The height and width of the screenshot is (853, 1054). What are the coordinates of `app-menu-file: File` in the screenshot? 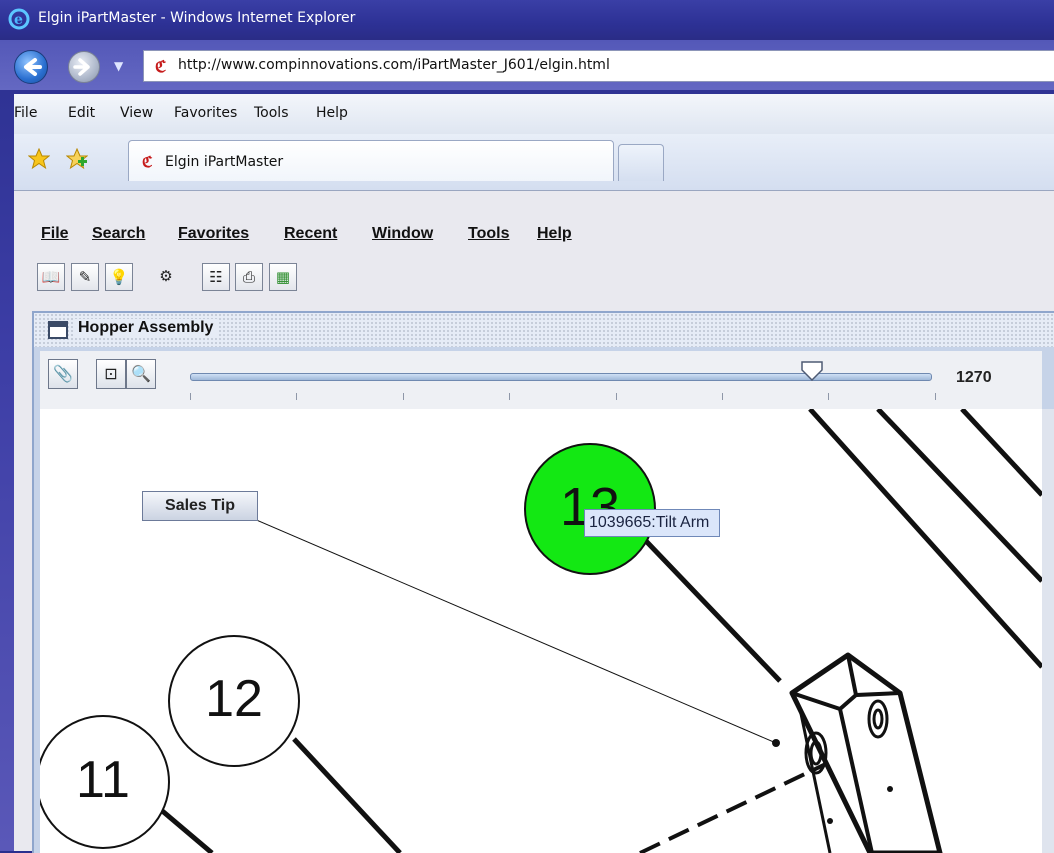 It's located at (55, 234).